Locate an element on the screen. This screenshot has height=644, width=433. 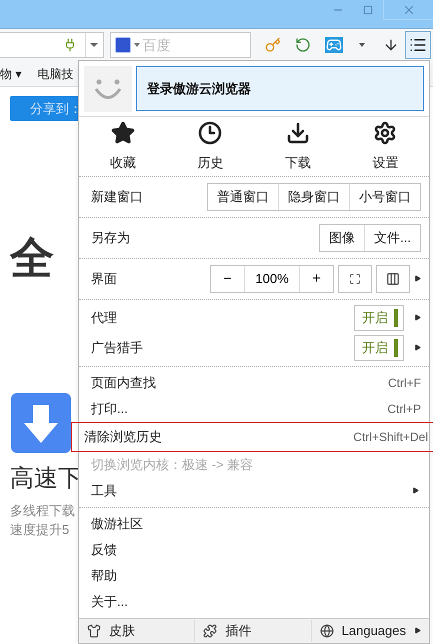
footer-button: 插件 is located at coordinates (252, 631).